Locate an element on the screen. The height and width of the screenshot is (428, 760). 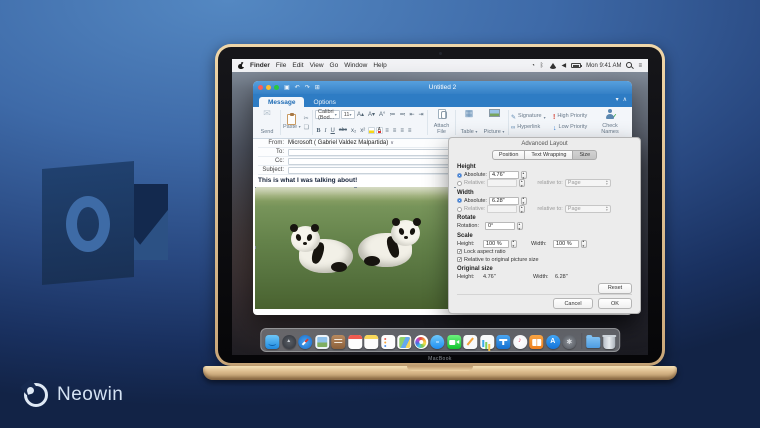
scale-height-stepper is located at coordinates (514, 243).